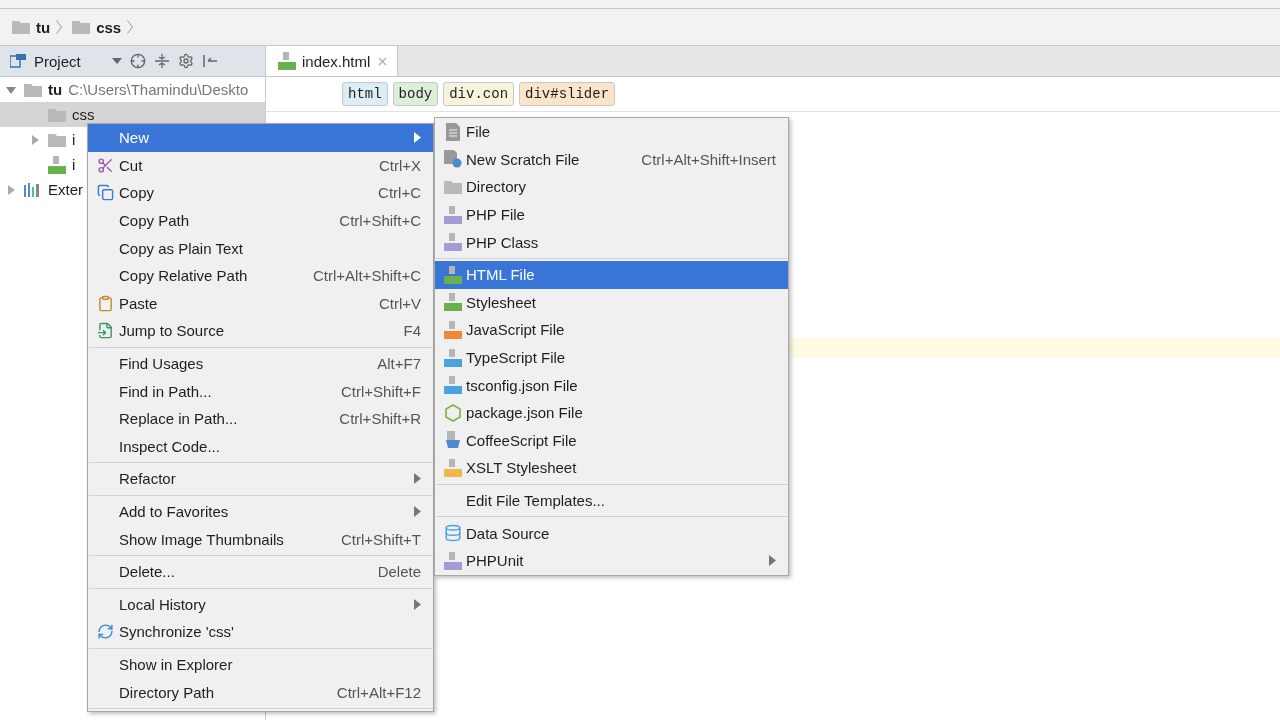 The image size is (1280, 720). I want to click on shortcut-text: Delete, so click(399, 572).